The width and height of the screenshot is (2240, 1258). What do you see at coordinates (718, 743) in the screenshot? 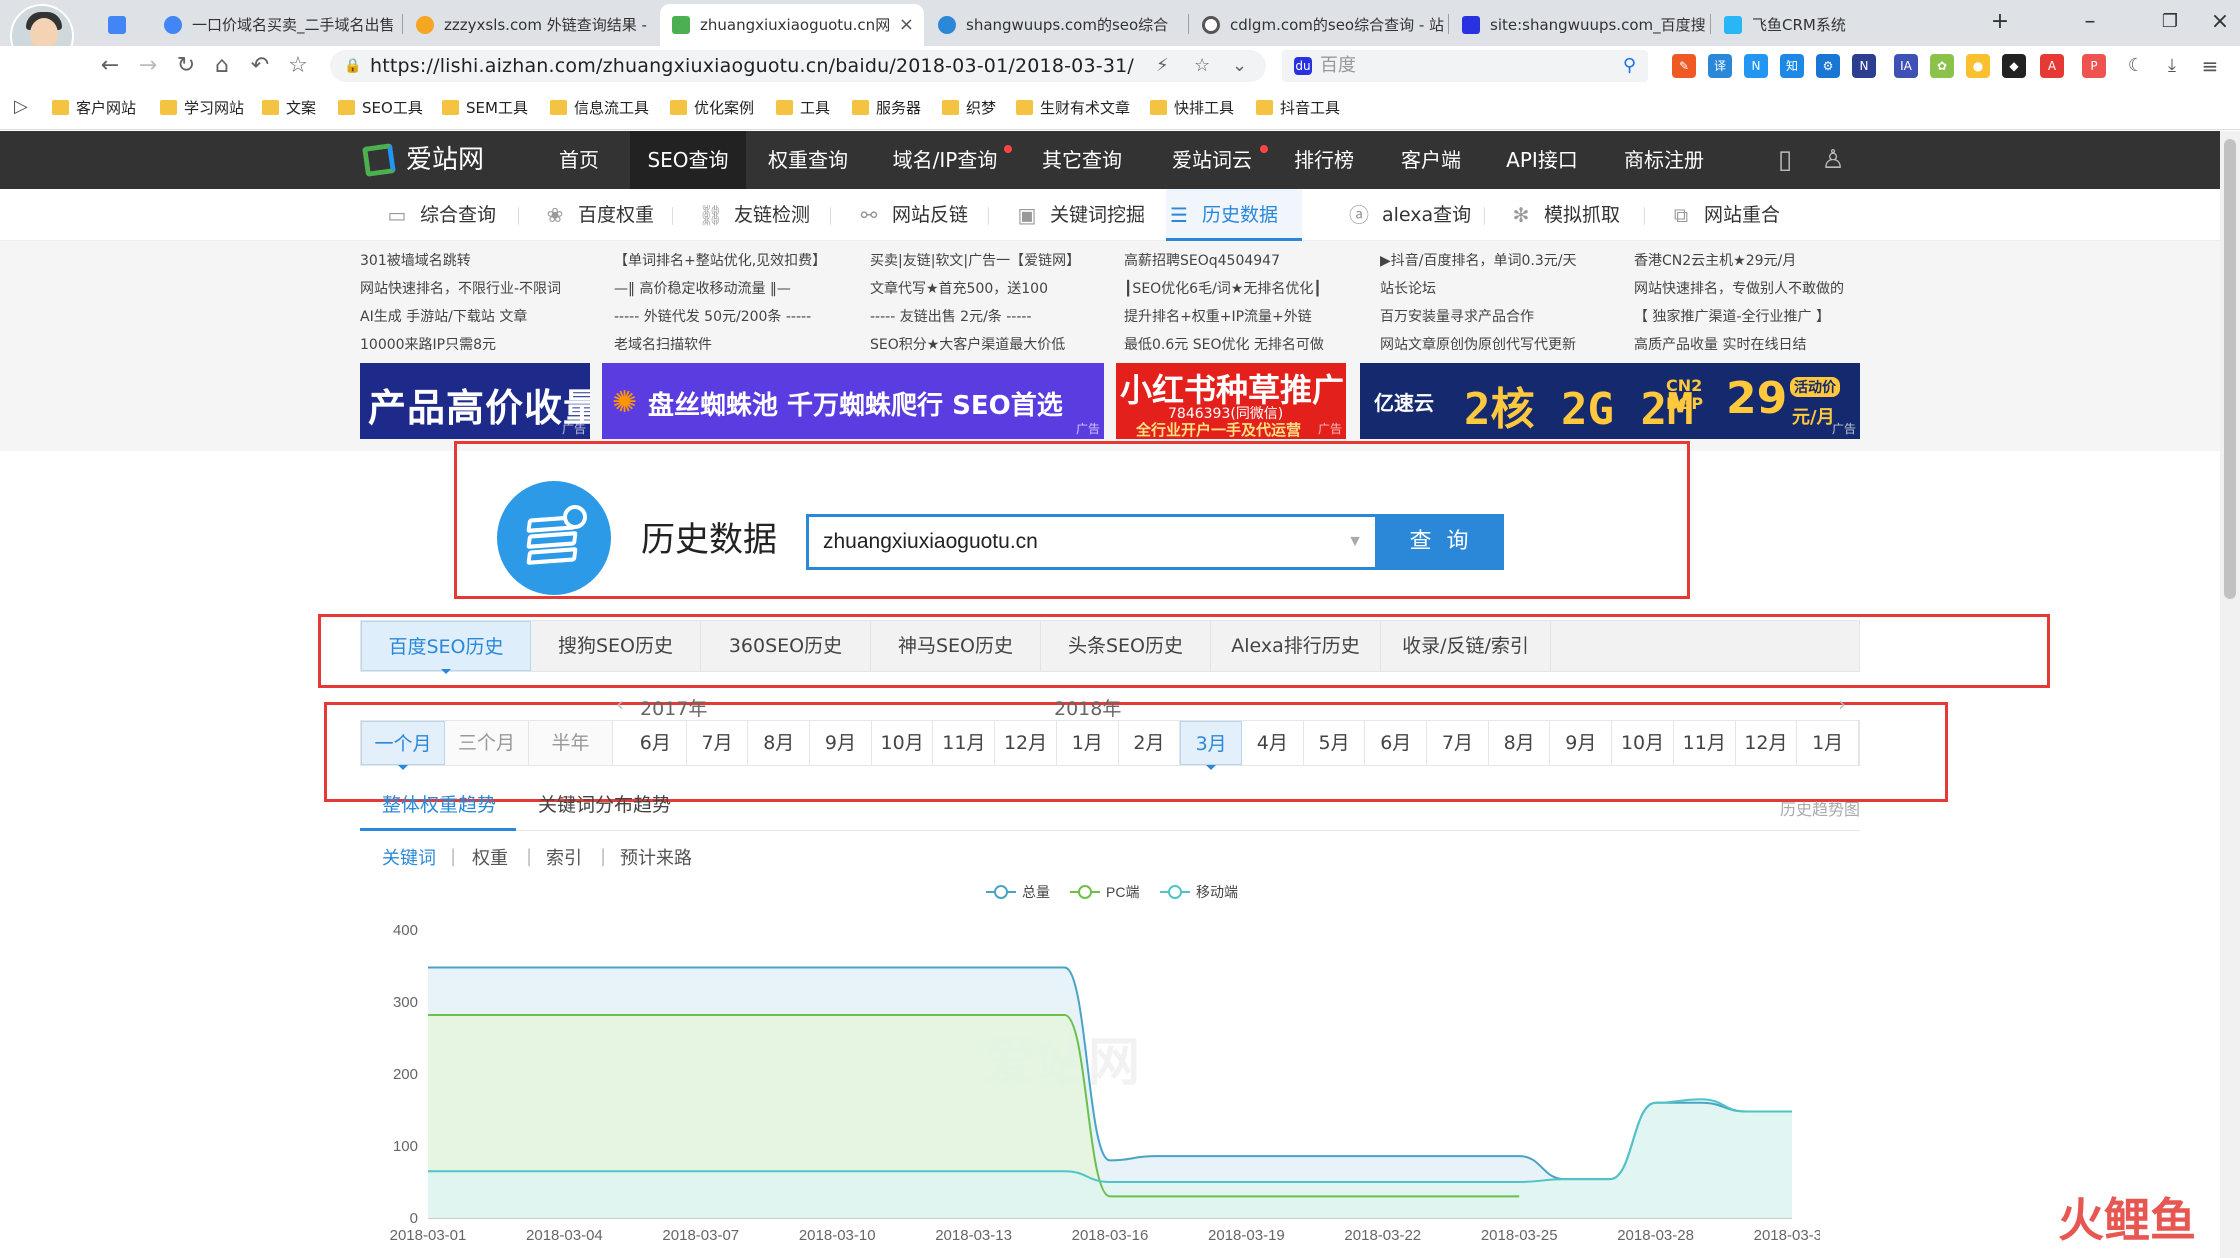
I see `month-option: 7月` at bounding box center [718, 743].